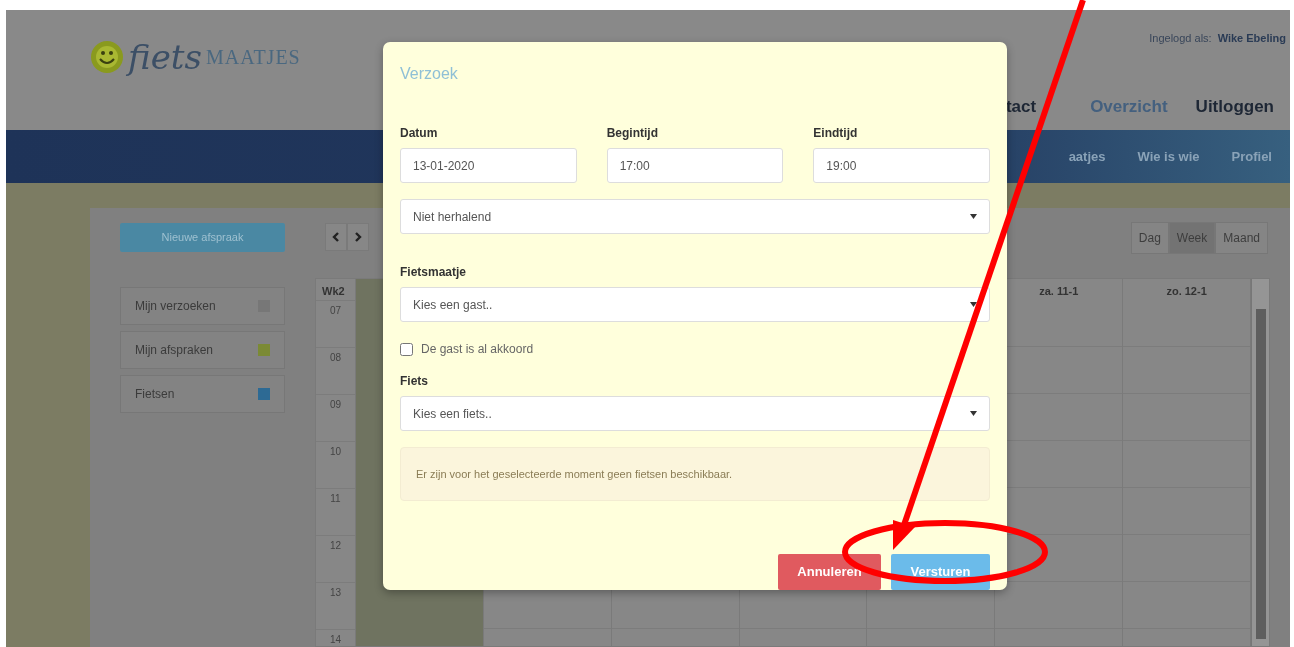 This screenshot has width=1294, height=647. Describe the element at coordinates (335, 558) in the screenshot. I see `hour-label: 12` at that location.